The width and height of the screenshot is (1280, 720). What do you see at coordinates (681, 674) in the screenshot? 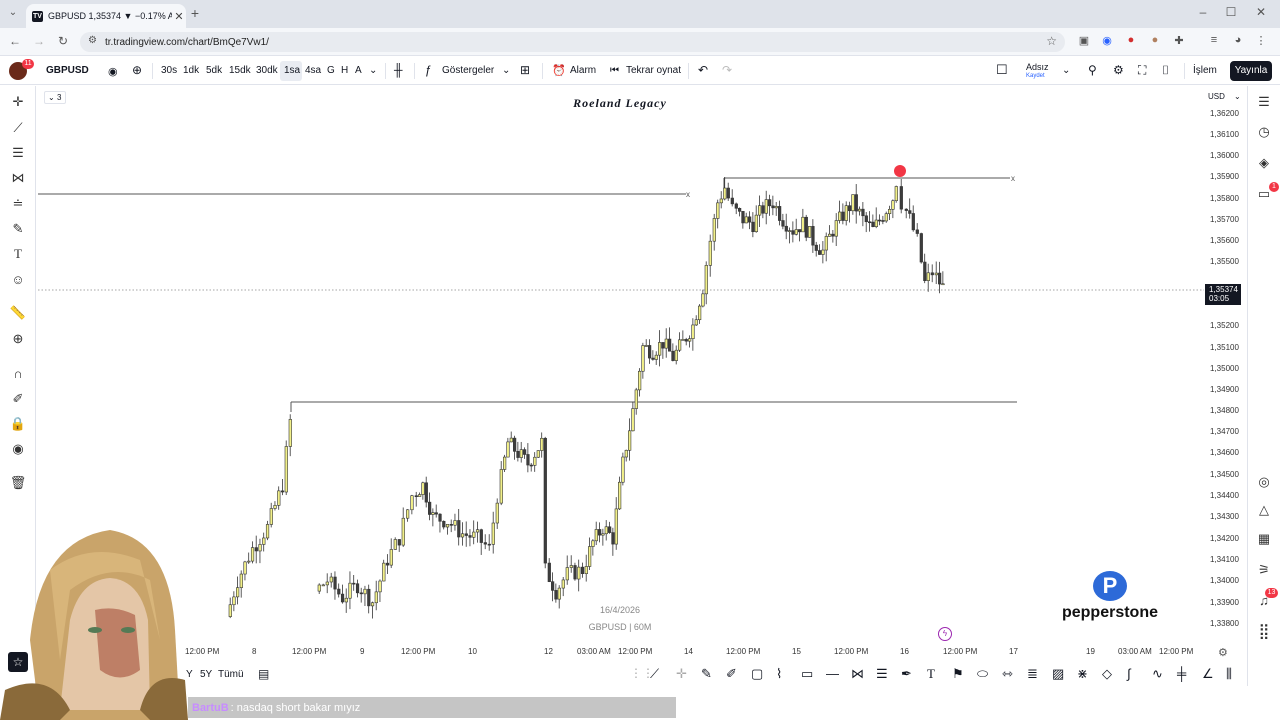
I see `cross-tool-icon: ✛` at bounding box center [681, 674].